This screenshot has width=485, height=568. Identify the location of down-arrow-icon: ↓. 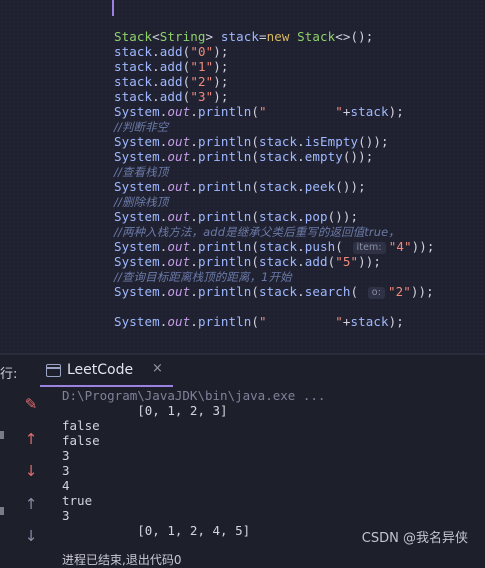
(31, 536).